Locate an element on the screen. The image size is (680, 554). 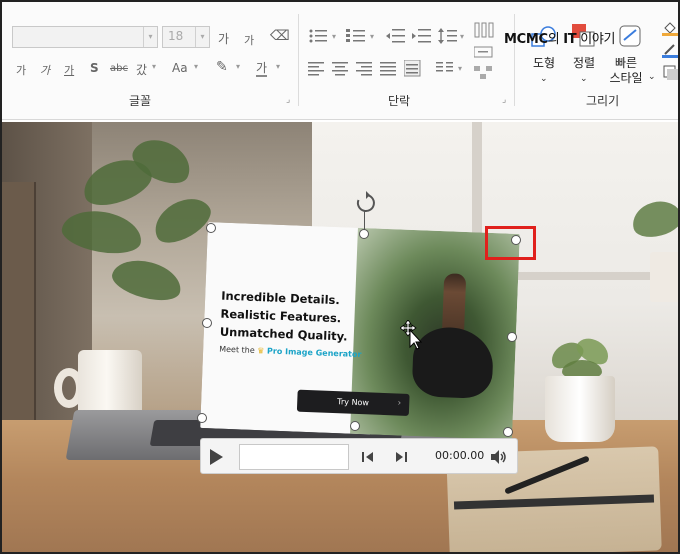
clear-format-icon: ⌫ is located at coordinates (280, 36).